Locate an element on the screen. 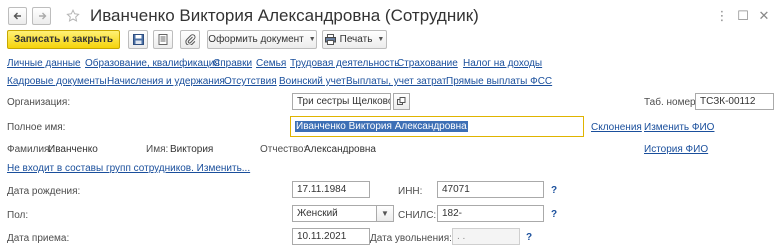  name-value: Виктория is located at coordinates (192, 149).